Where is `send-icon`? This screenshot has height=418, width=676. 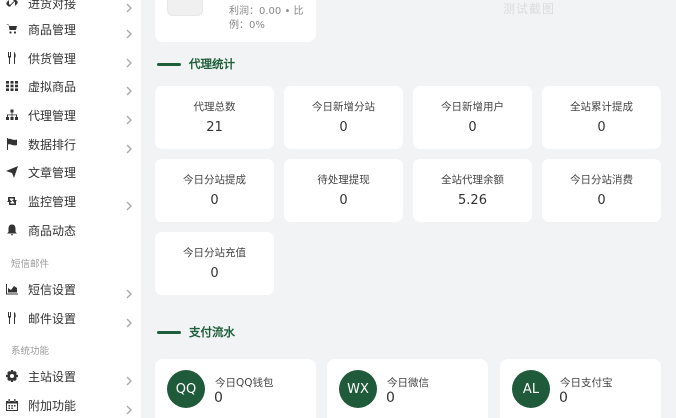
send-icon is located at coordinates (12, 172).